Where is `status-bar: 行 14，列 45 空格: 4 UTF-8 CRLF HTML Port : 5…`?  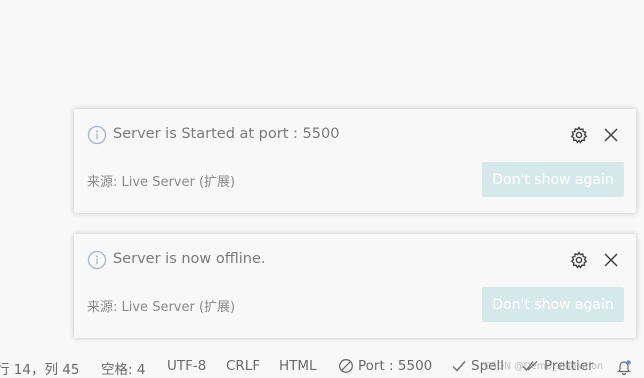 status-bar: 行 14，列 45 空格: 4 UTF-8 CRLF HTML Port : 5… is located at coordinates (322, 367).